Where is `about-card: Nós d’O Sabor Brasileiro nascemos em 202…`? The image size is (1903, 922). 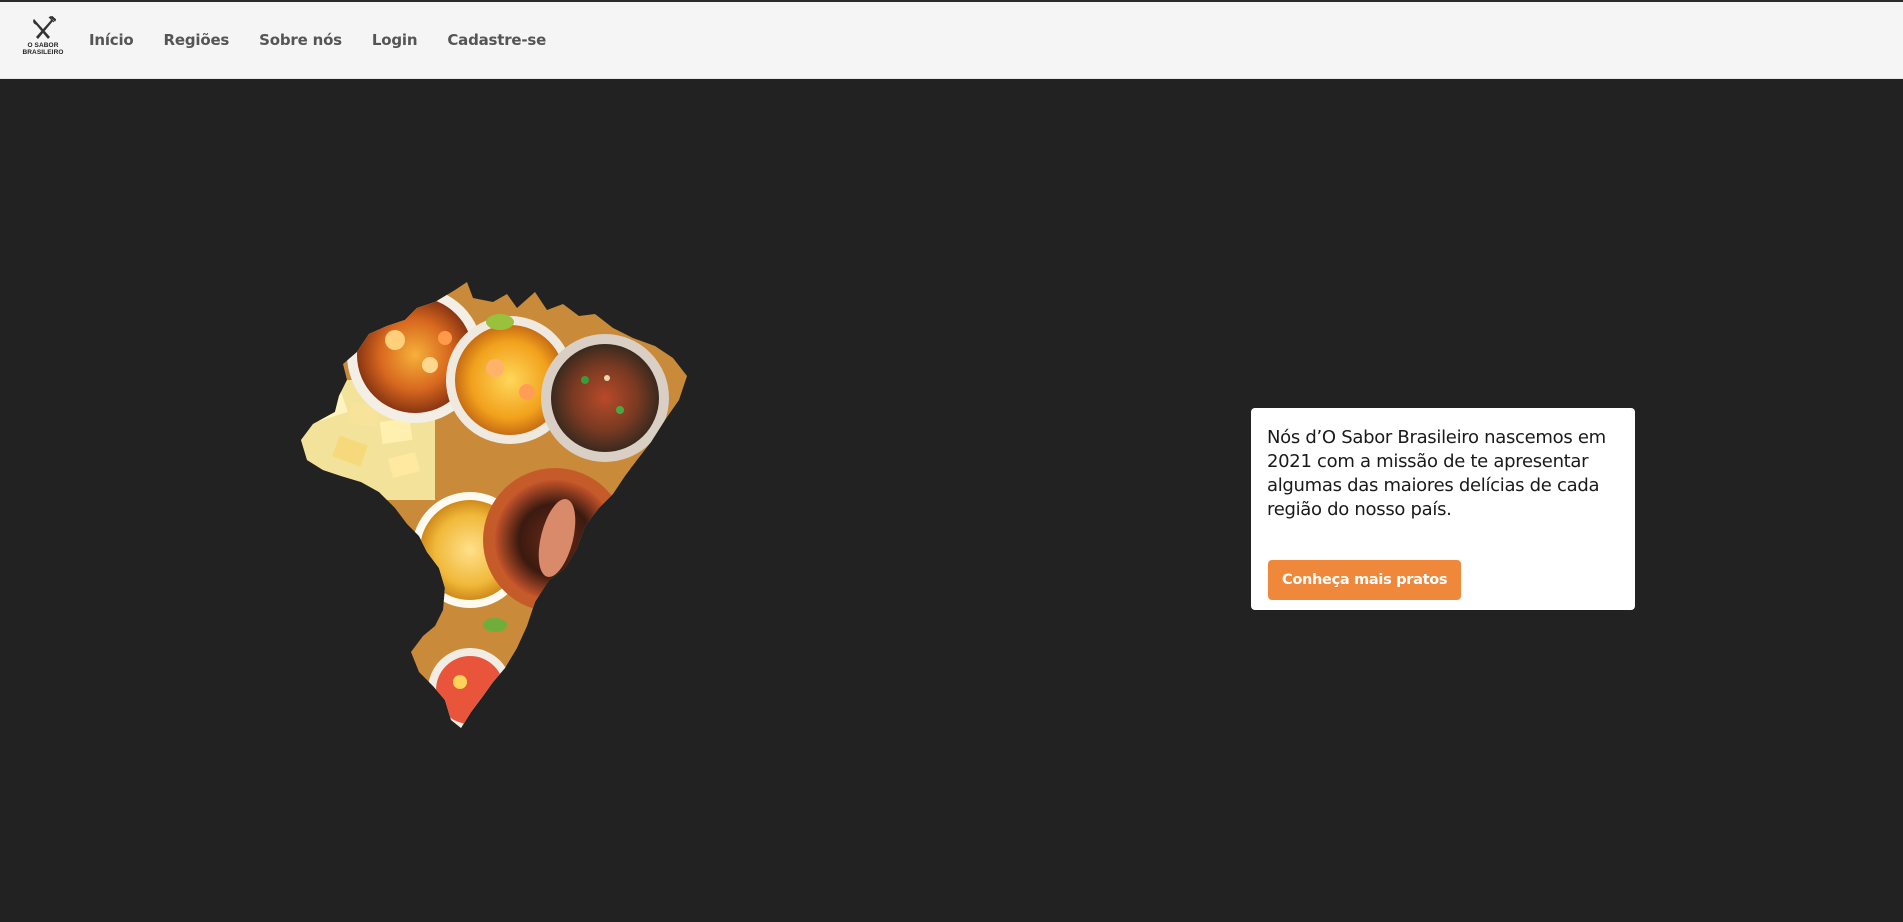 about-card: Nós d’O Sabor Brasileiro nascemos em 202… is located at coordinates (1443, 509).